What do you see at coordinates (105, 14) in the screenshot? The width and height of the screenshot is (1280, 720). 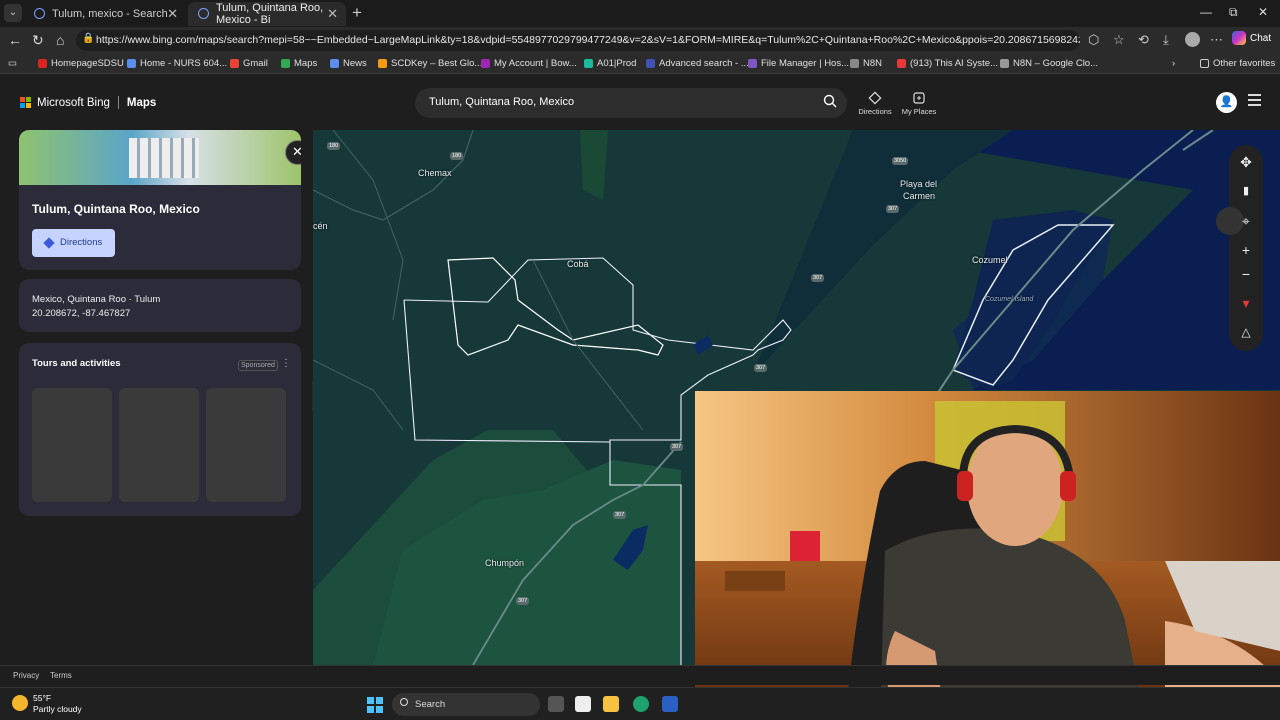 I see `tab-tulum-search: Tulum, mexico - Search ✕` at bounding box center [105, 14].